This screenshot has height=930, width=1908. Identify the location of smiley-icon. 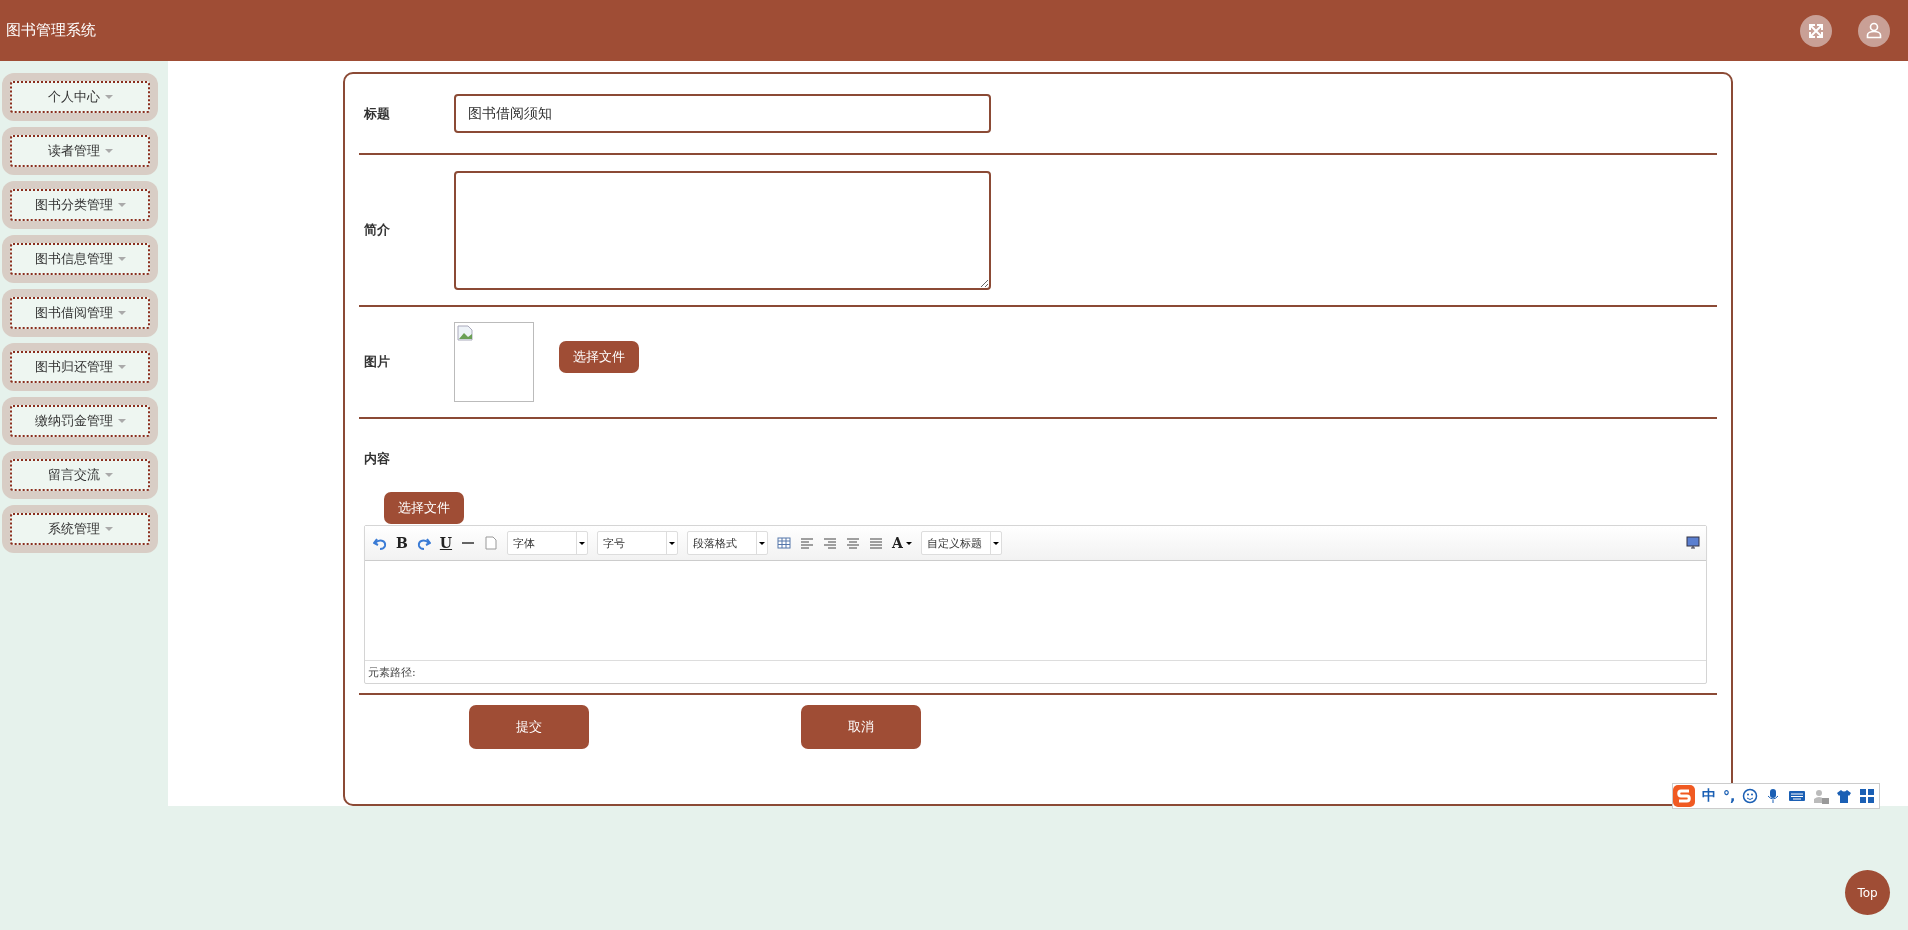
(1750, 796).